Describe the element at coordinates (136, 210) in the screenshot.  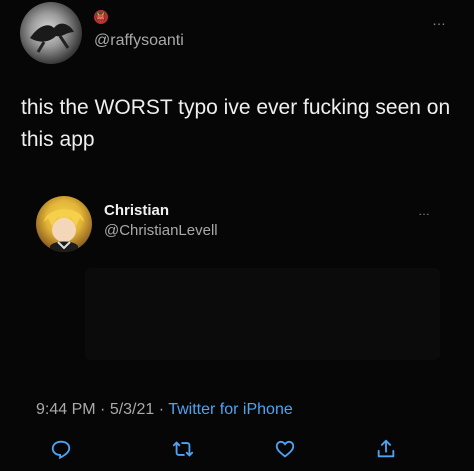
I see `quoted-author-name: Christian` at that location.